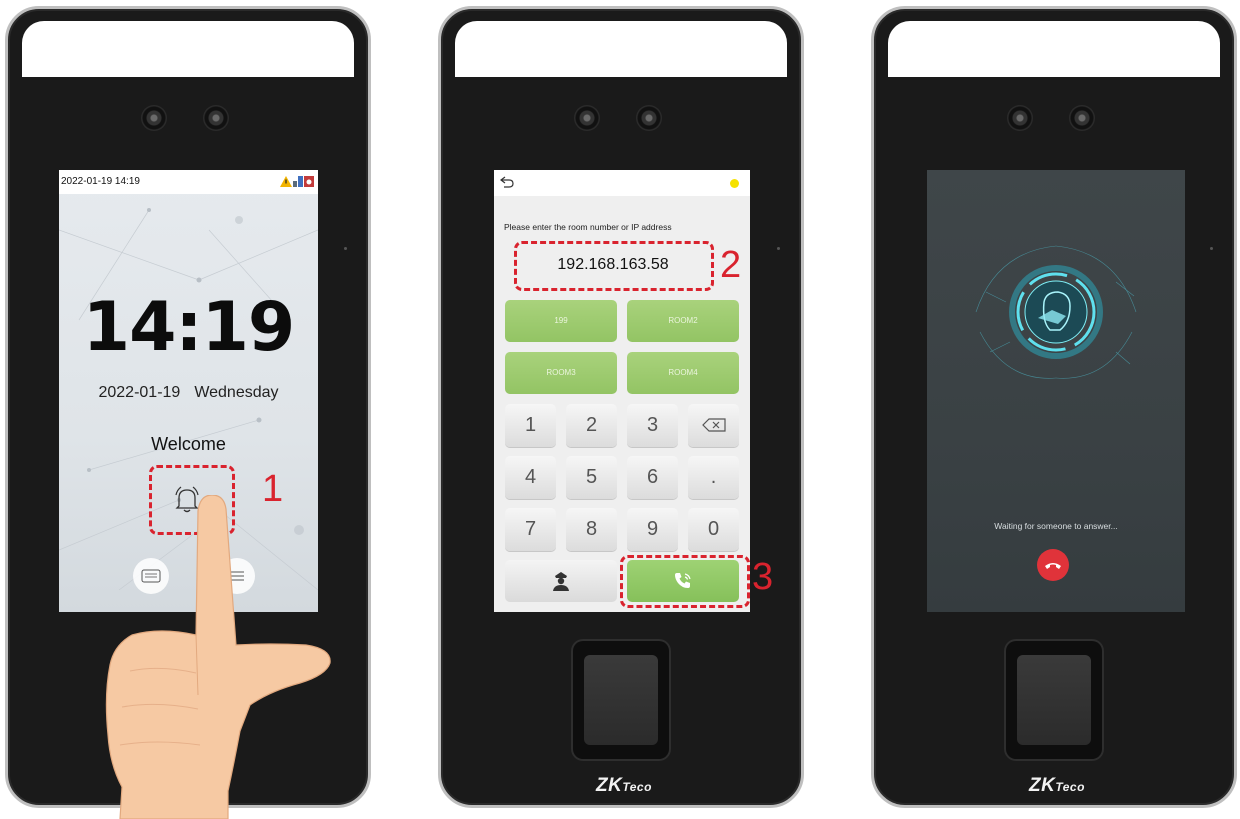  I want to click on annotation-number-3: 3, so click(763, 577).